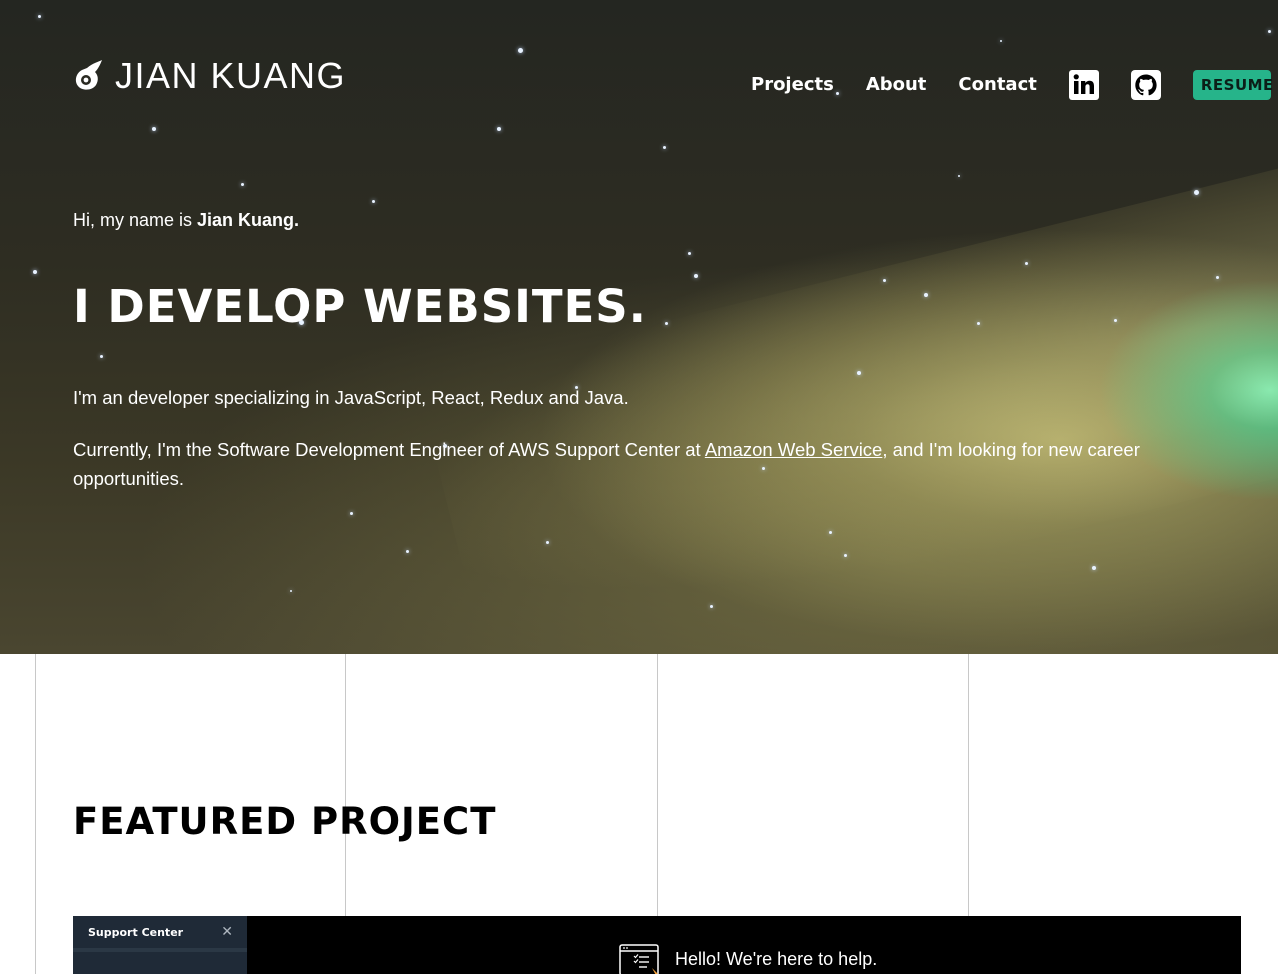  What do you see at coordinates (135, 220) in the screenshot?
I see `intro-prefix: Hi, my name is` at bounding box center [135, 220].